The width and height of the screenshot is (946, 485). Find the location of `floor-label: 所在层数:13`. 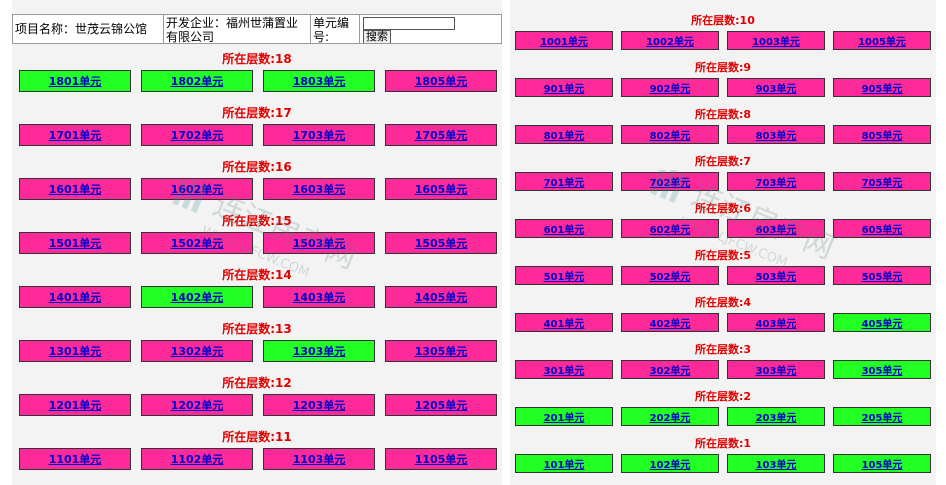

floor-label: 所在层数:13 is located at coordinates (257, 329).